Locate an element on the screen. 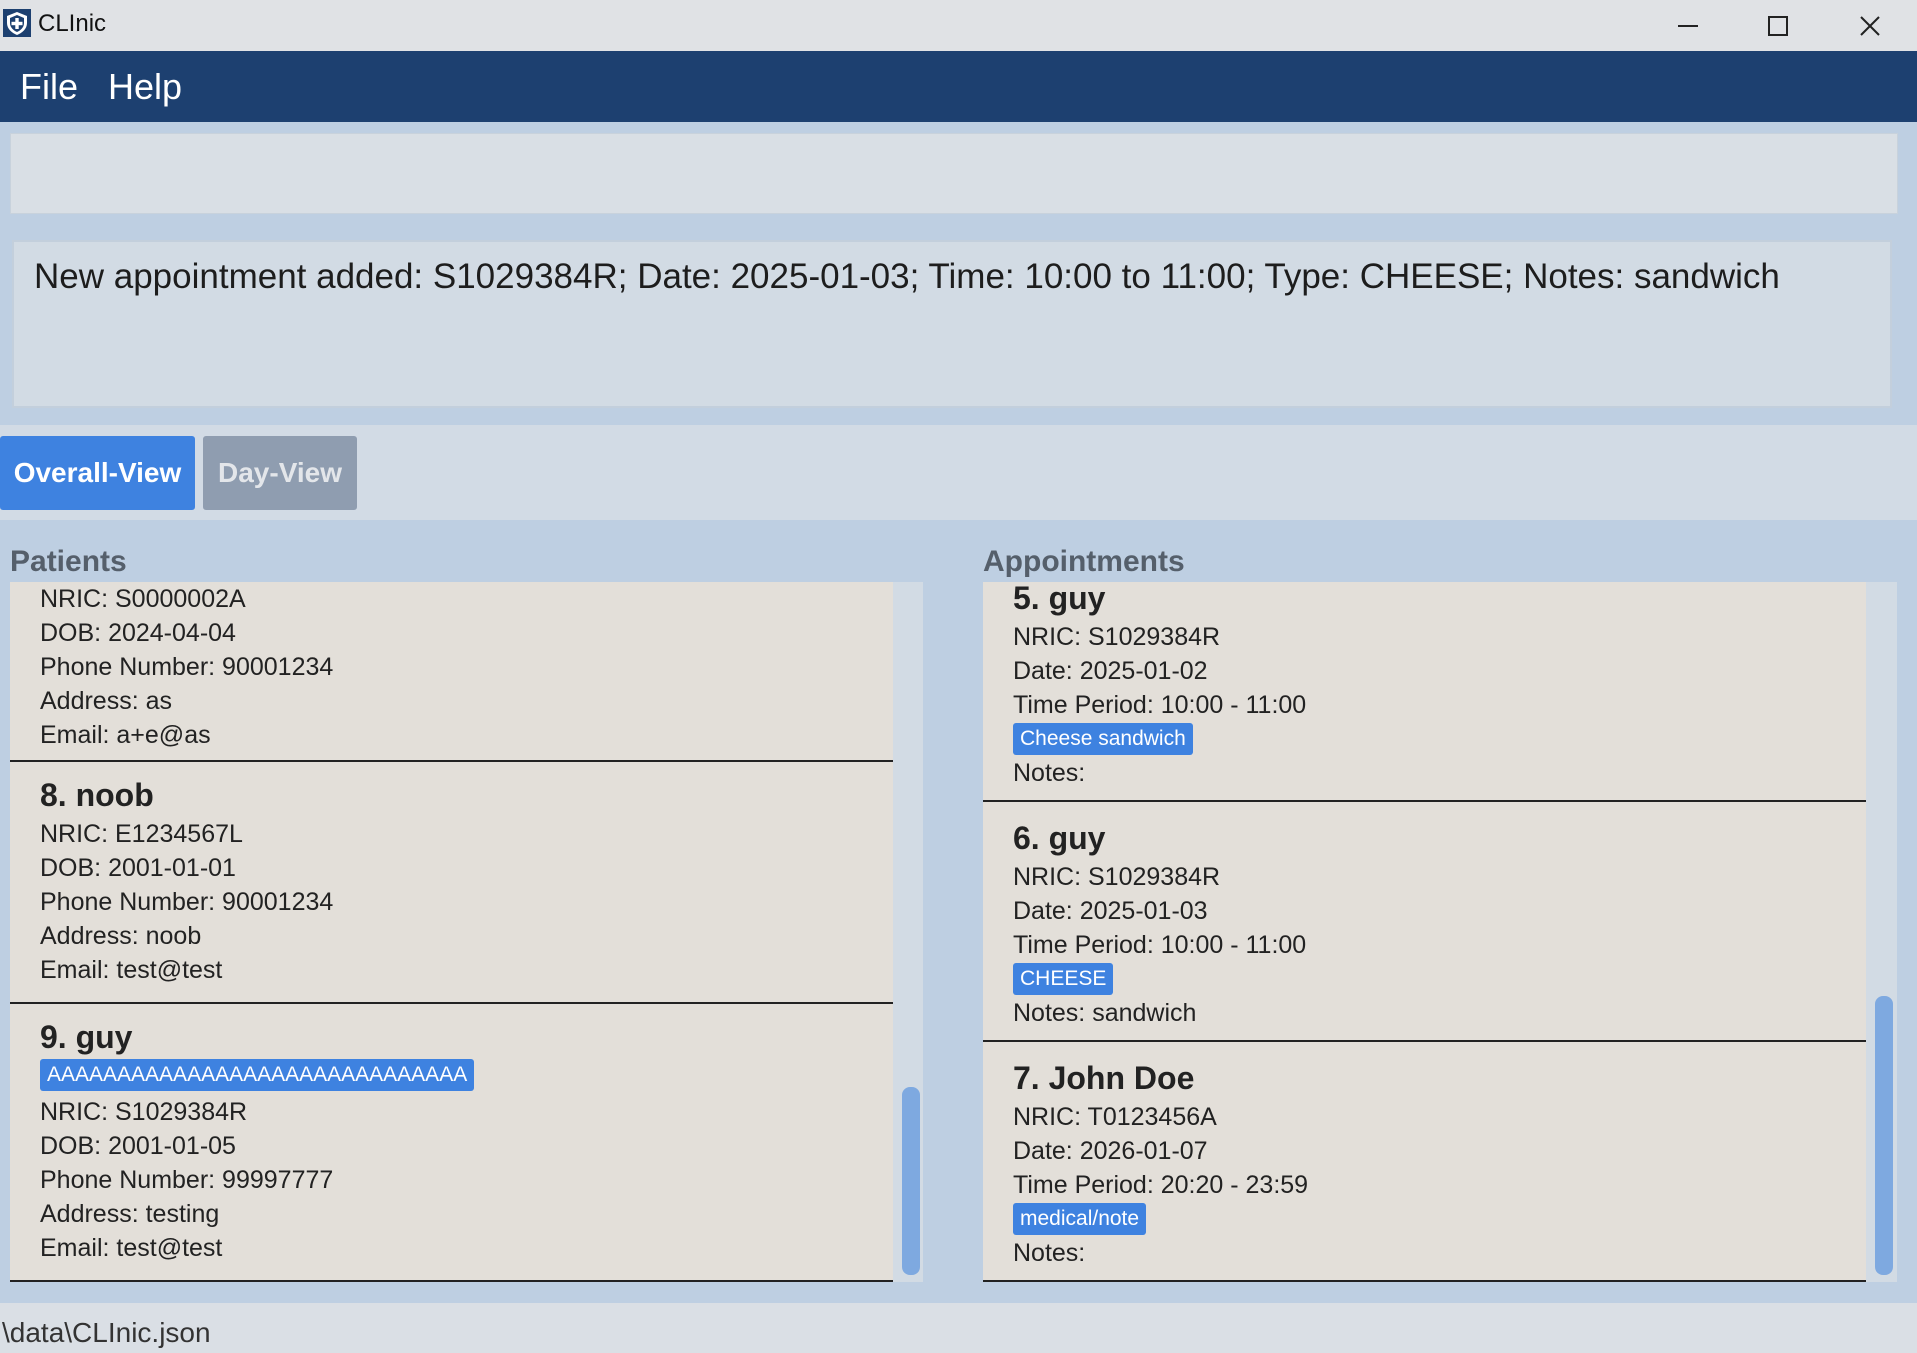 The height and width of the screenshot is (1353, 1917). minimize-button is located at coordinates (1688, 25).